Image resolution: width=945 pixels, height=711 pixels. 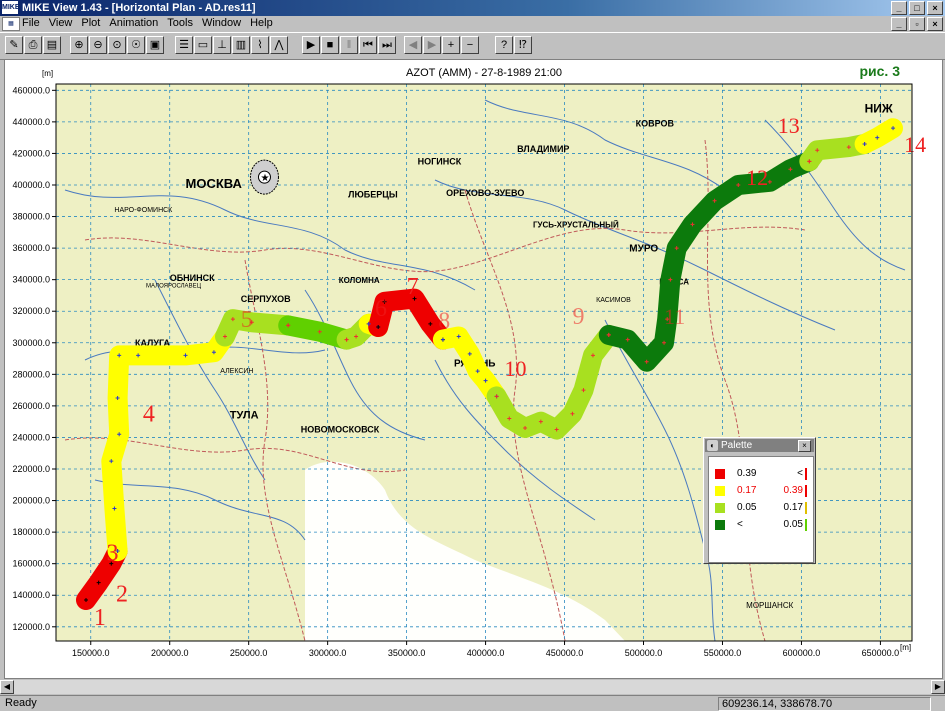 What do you see at coordinates (935, 8) in the screenshot?
I see `close-button: ×` at bounding box center [935, 8].